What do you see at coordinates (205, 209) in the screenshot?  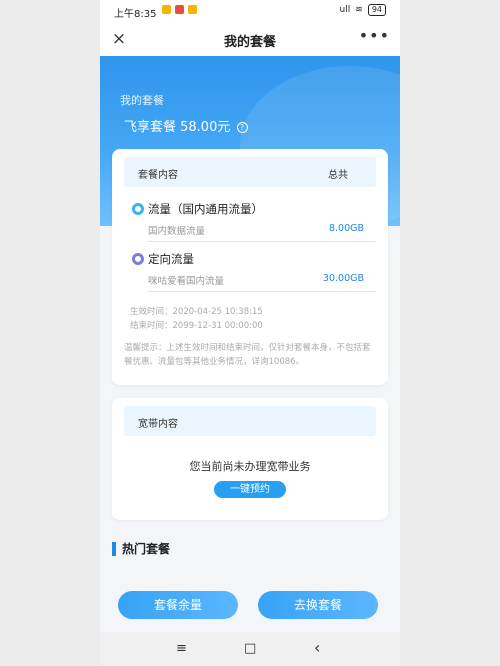 I see `package-item-name: 流量（国内通用流量）` at bounding box center [205, 209].